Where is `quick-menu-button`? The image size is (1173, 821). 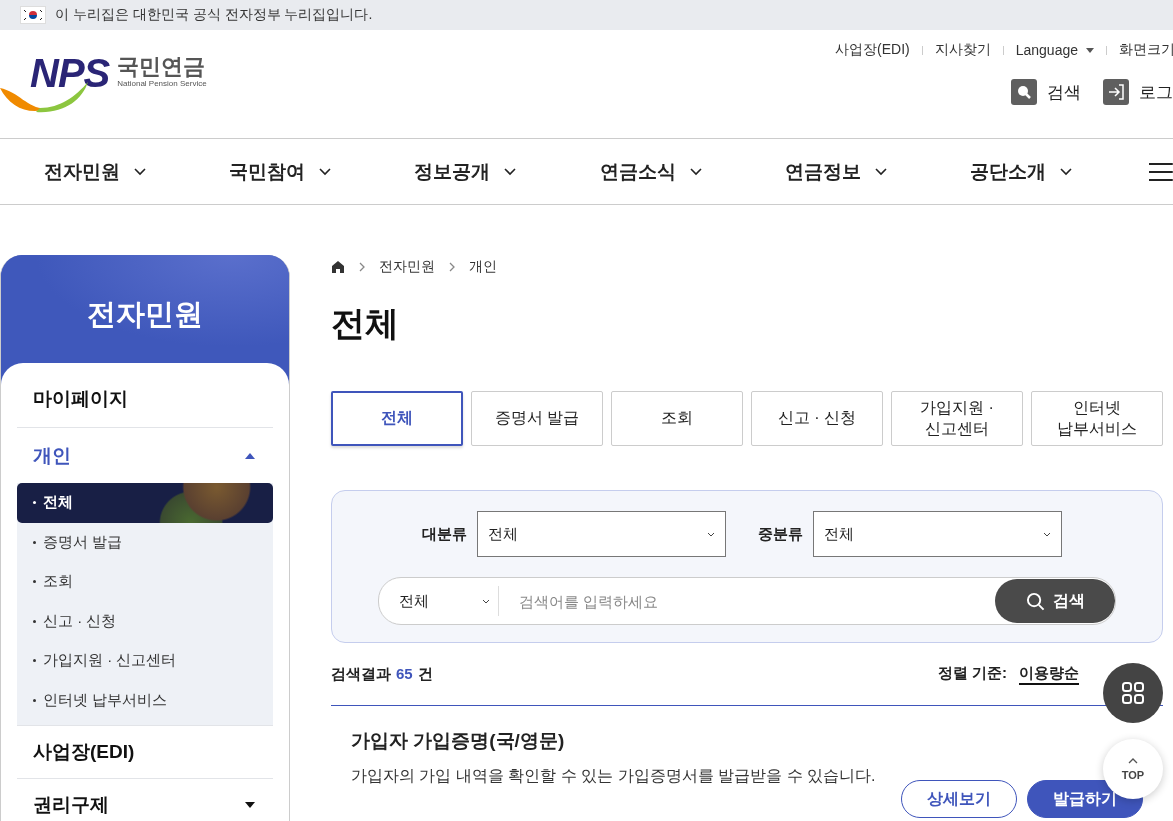
quick-menu-button is located at coordinates (1133, 693).